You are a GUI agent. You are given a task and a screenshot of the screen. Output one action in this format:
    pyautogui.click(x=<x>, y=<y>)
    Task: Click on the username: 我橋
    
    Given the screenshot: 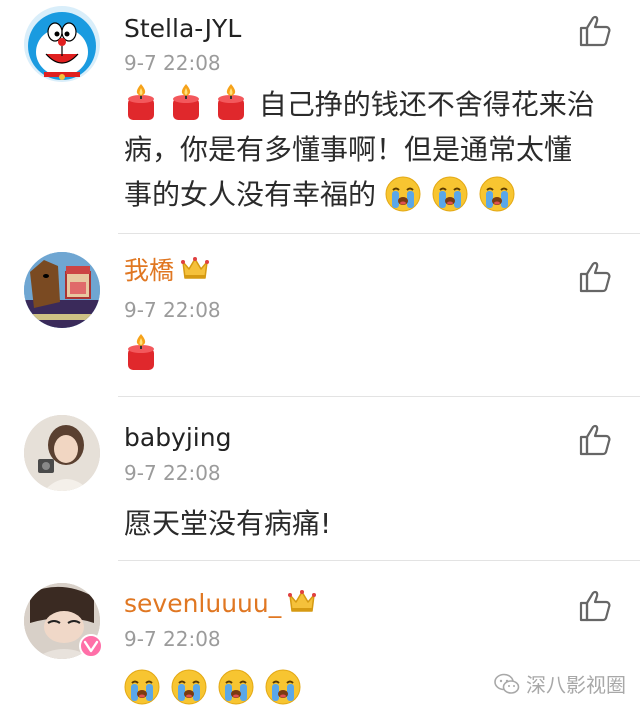 What is the action you would take?
    pyautogui.click(x=167, y=271)
    